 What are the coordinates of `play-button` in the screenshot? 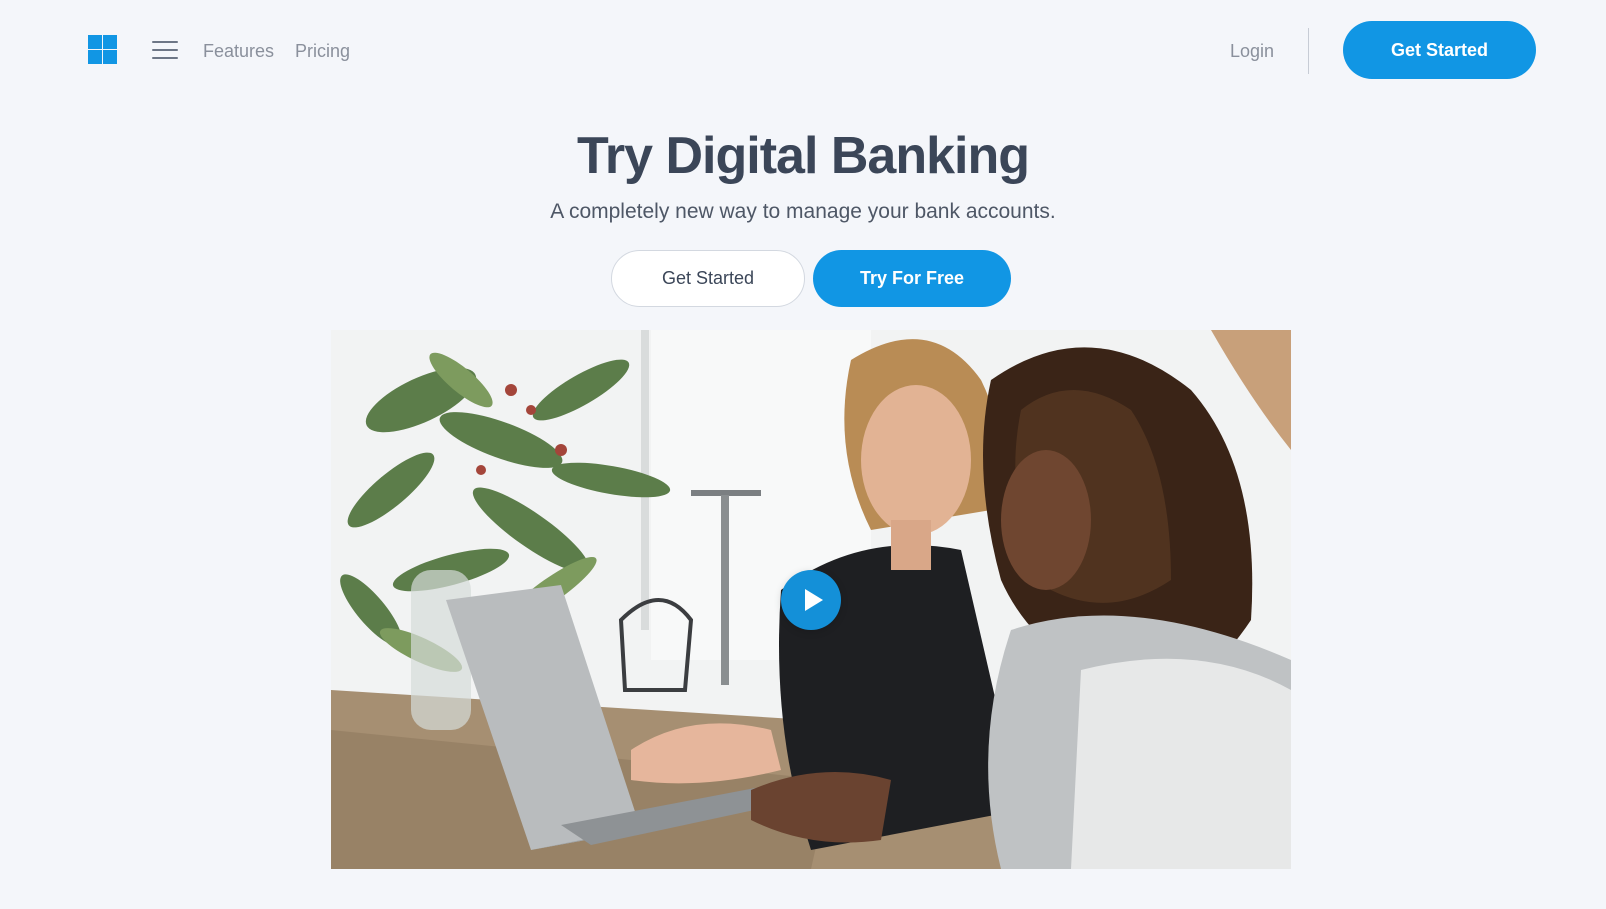 It's located at (811, 600).